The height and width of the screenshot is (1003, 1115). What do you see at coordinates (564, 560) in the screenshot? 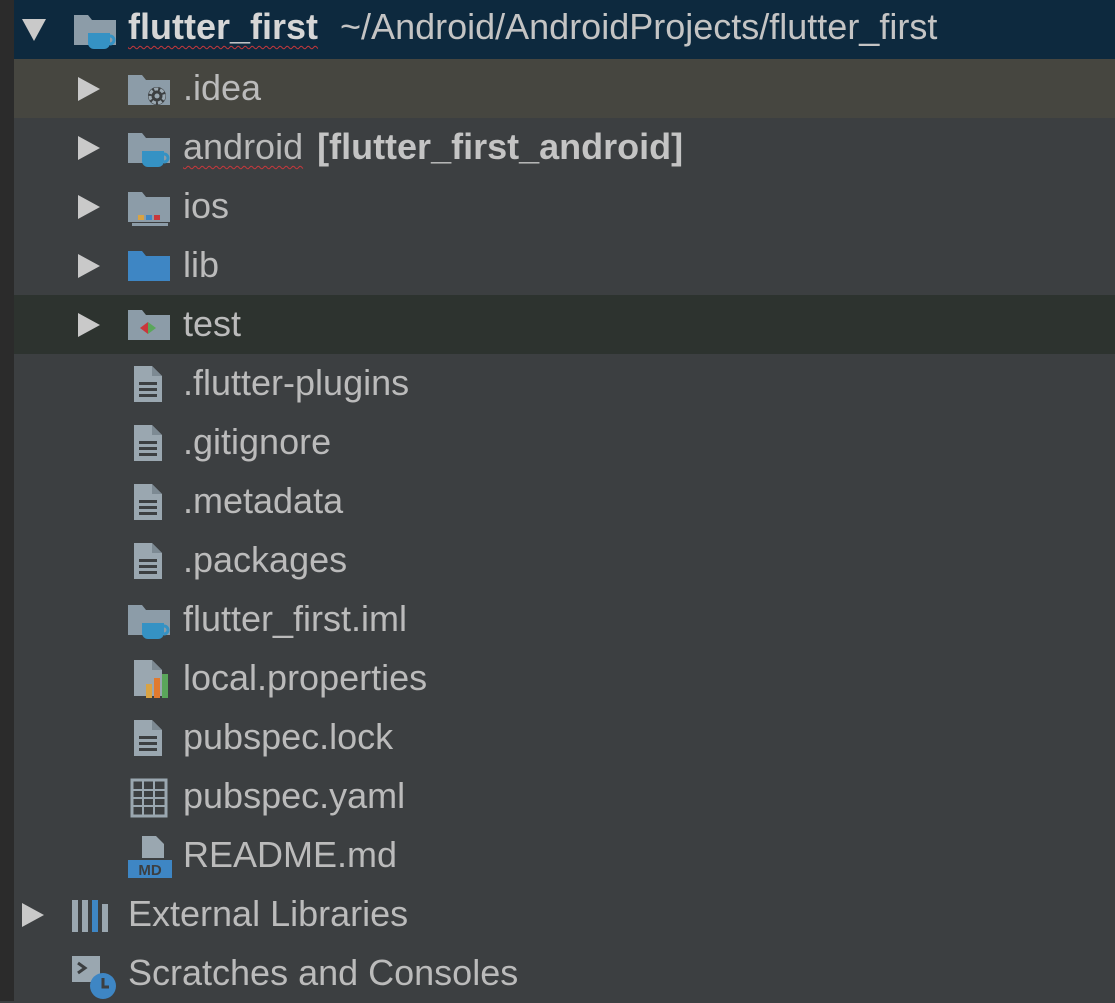
I see `tree-node-packages: .packages` at bounding box center [564, 560].